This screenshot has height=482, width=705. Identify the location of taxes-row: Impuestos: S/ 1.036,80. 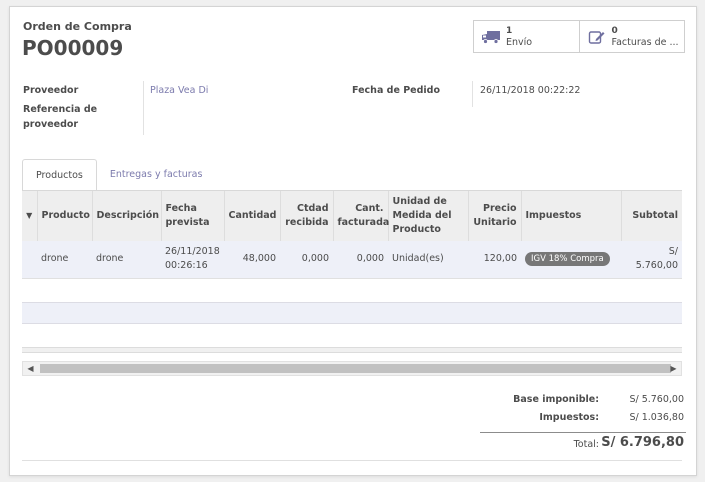
(583, 419).